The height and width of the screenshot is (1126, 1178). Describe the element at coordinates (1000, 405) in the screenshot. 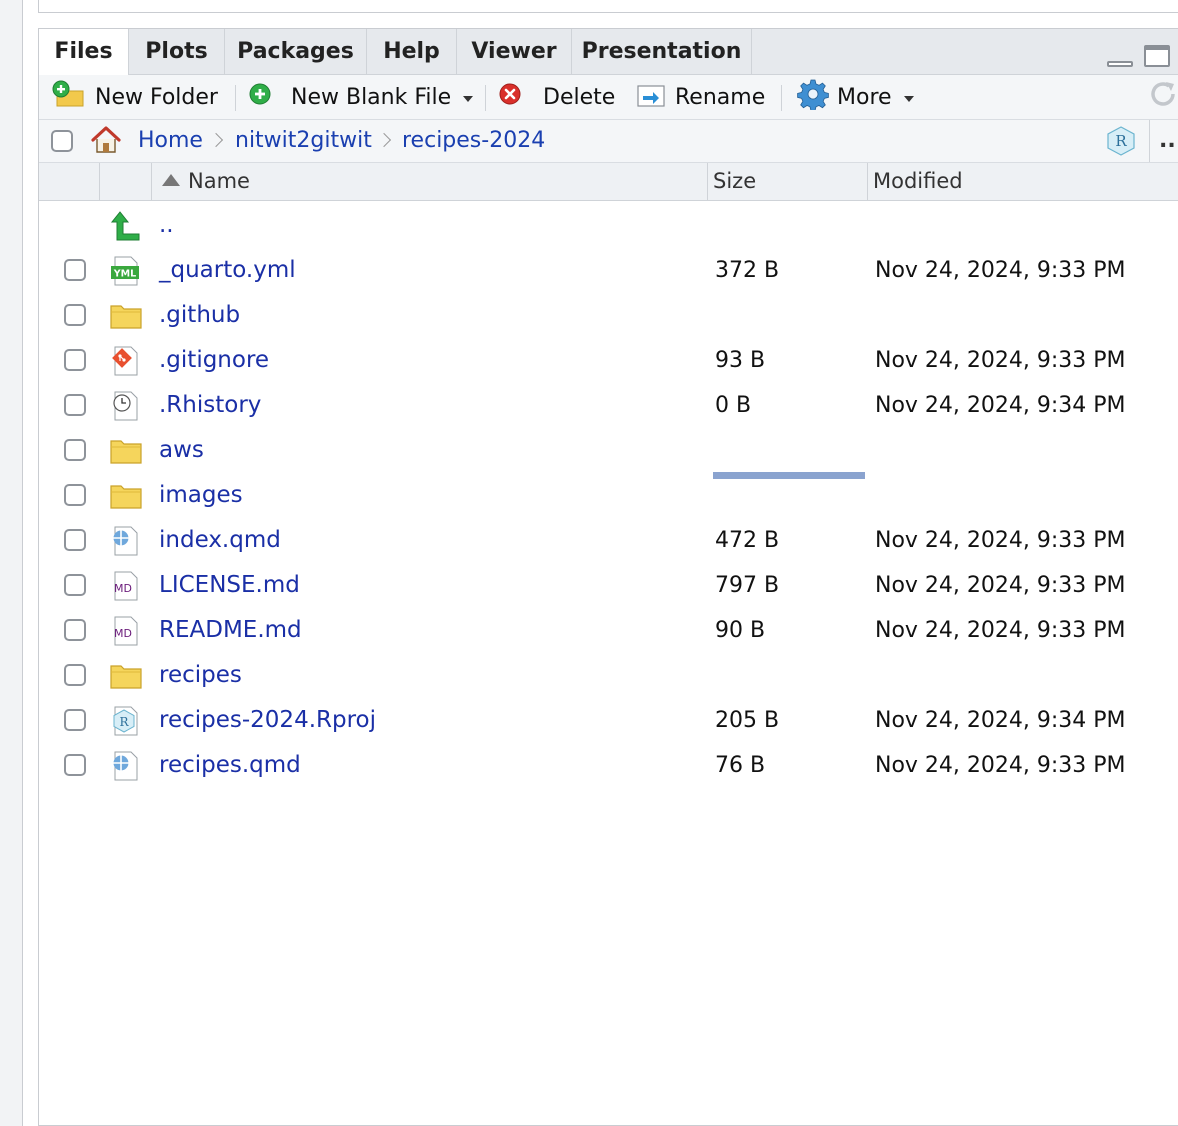

I see `file-modified: Nov 24, 2024, 9:34 PM` at that location.